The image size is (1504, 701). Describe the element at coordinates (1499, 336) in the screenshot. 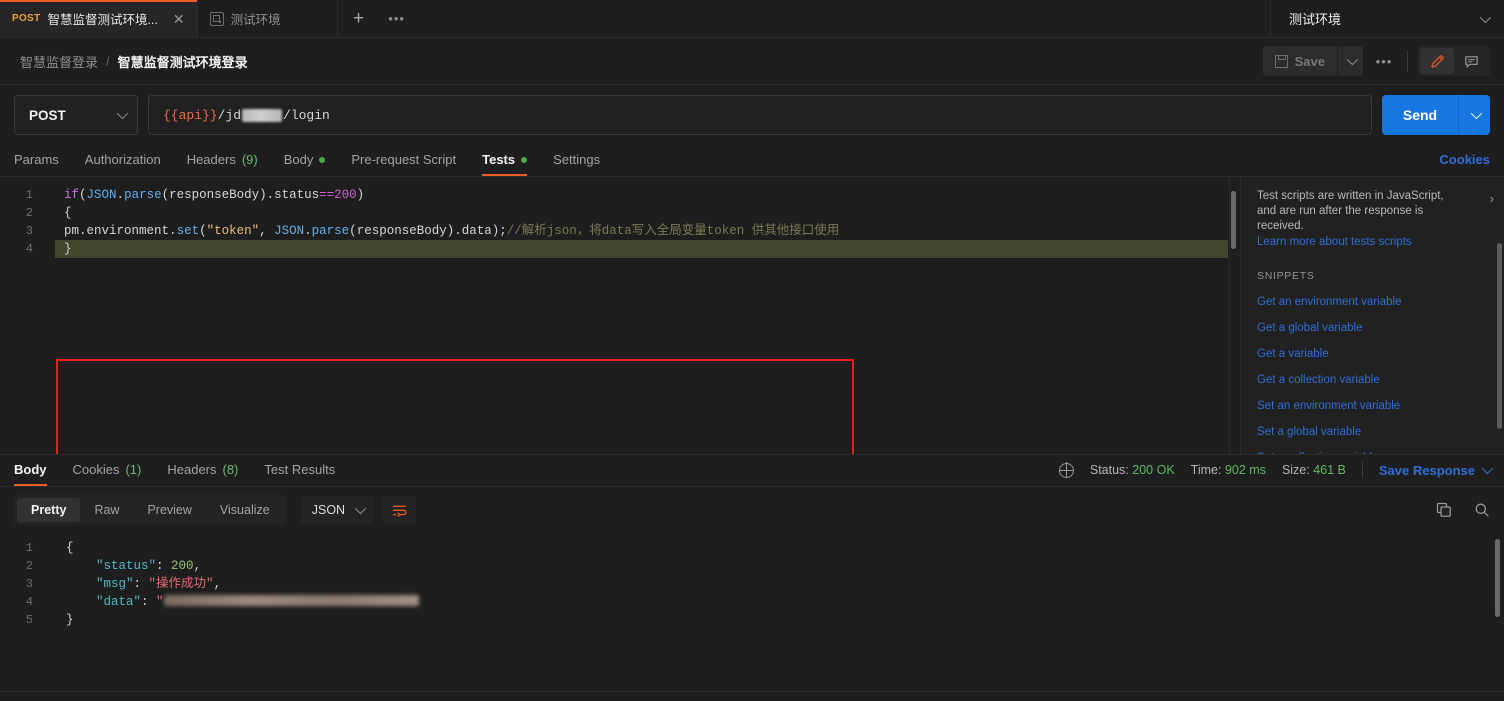

I see `snippets-scrollbar-thumb` at that location.